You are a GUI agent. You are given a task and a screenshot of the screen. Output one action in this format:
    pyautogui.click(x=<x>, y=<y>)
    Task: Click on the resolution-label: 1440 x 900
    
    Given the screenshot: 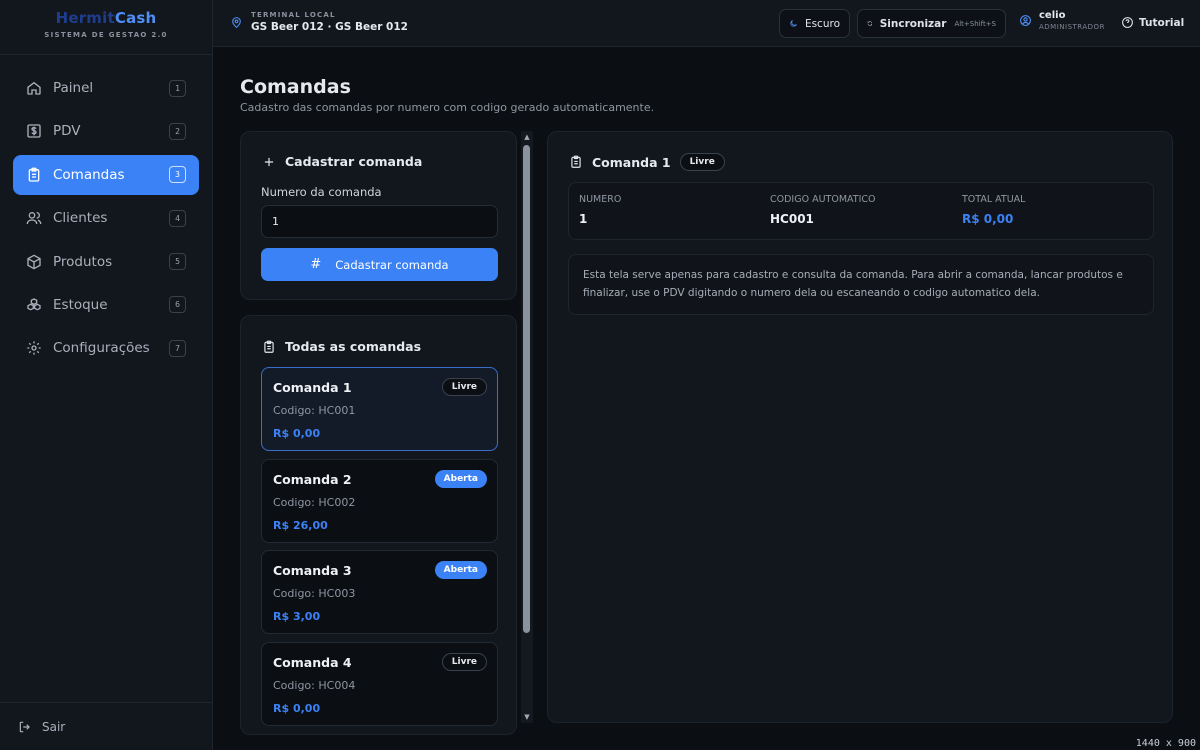 What is the action you would take?
    pyautogui.click(x=1165, y=743)
    